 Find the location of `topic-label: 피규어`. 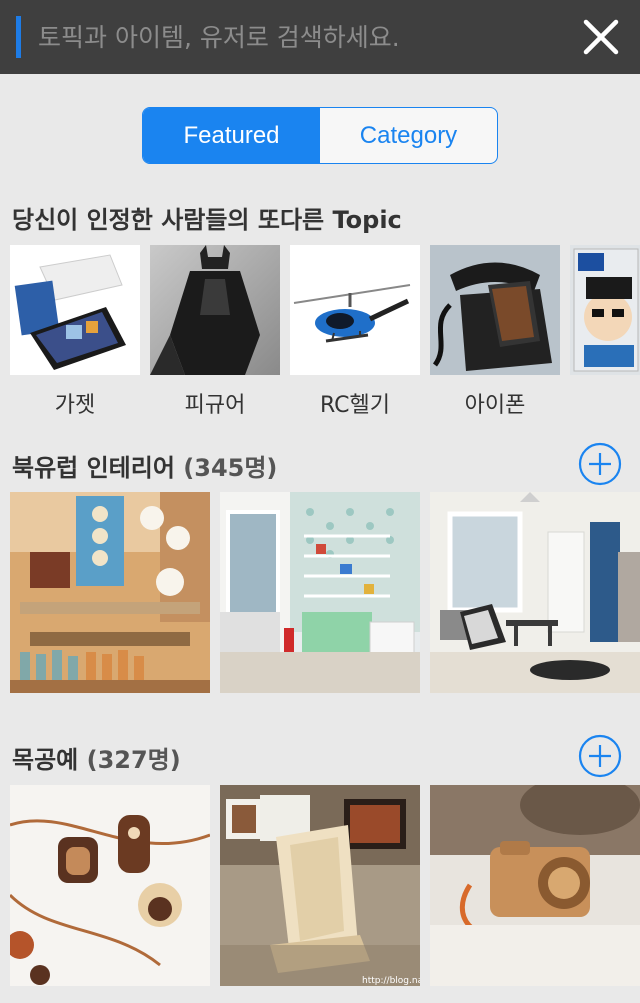

topic-label: 피규어 is located at coordinates (215, 405).